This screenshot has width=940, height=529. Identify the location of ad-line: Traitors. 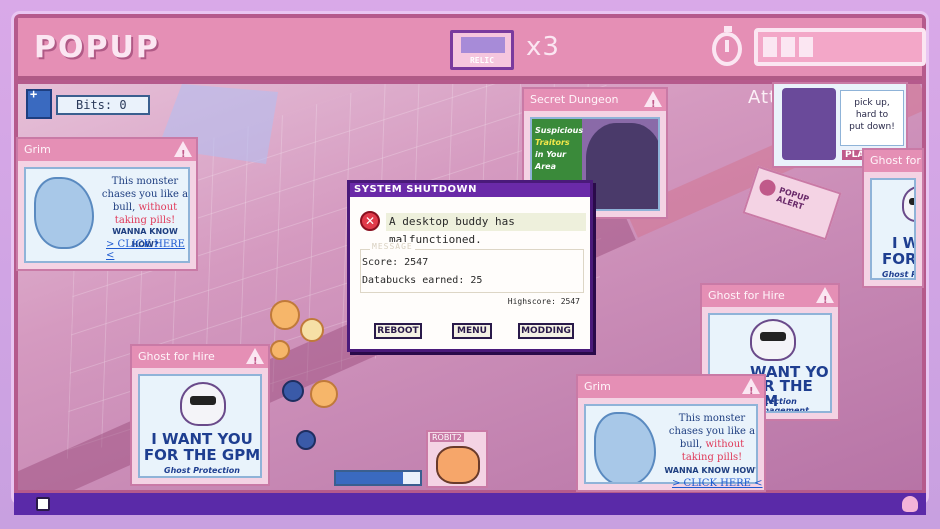
(552, 142).